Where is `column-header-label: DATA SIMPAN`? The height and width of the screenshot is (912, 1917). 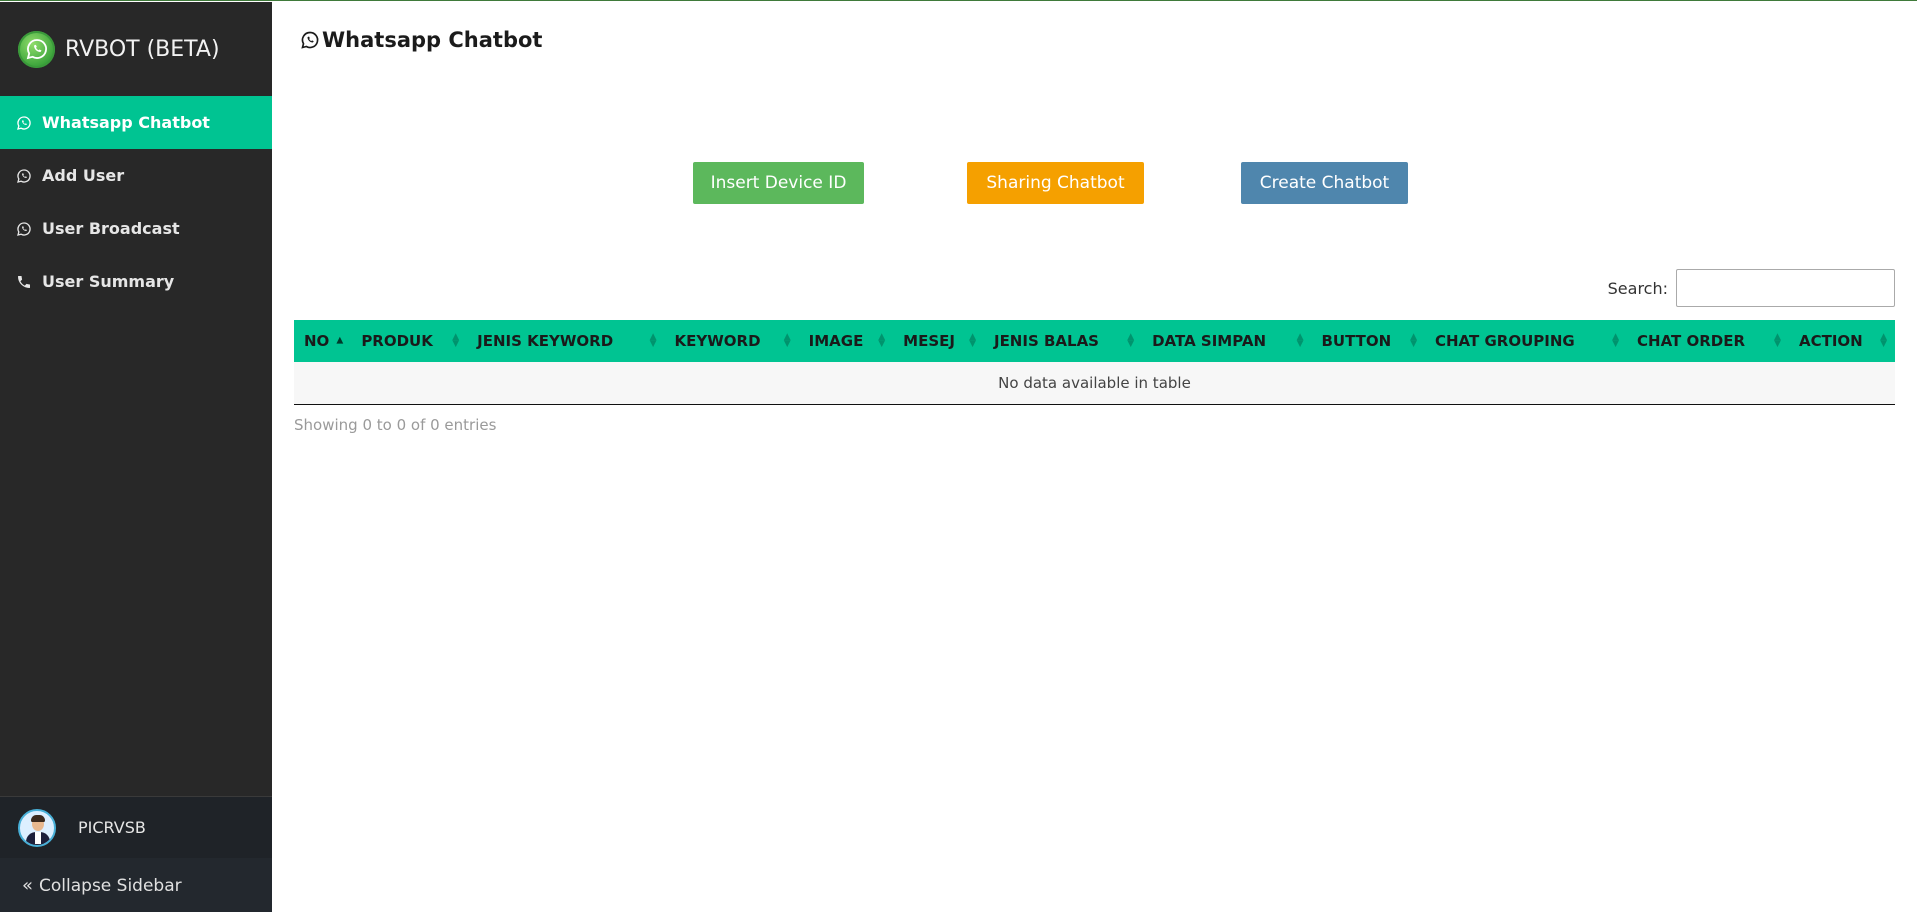
column-header-label: DATA SIMPAN is located at coordinates (1209, 341).